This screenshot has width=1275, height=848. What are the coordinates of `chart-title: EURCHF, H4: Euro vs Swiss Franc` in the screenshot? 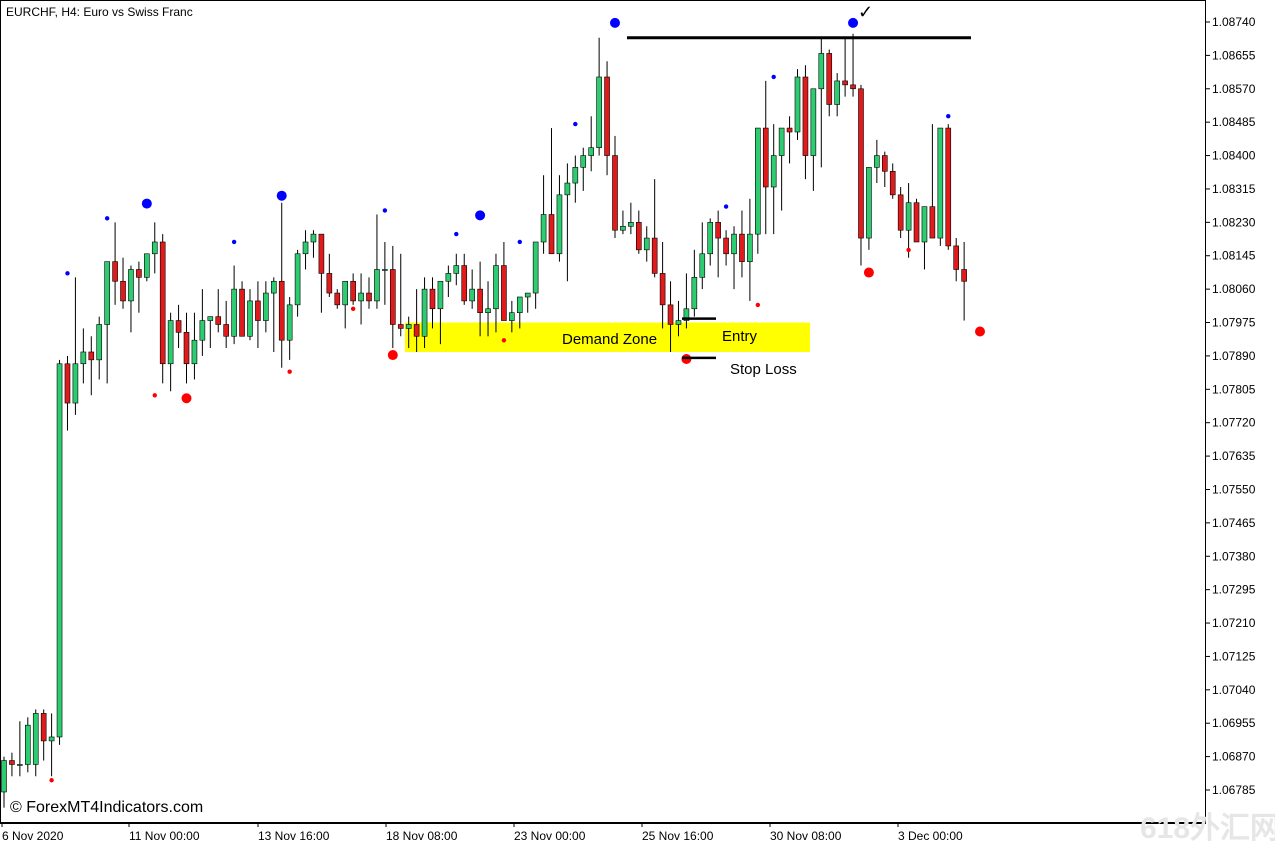 It's located at (99, 12).